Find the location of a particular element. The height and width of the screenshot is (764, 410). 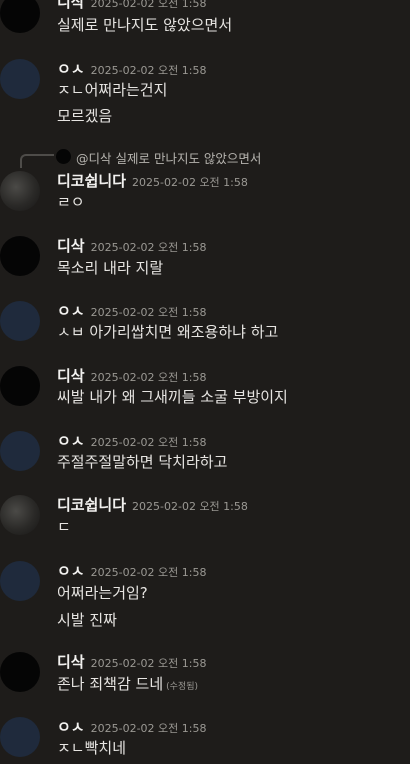

message-text: 어쩌라는거임? is located at coordinates (102, 593).